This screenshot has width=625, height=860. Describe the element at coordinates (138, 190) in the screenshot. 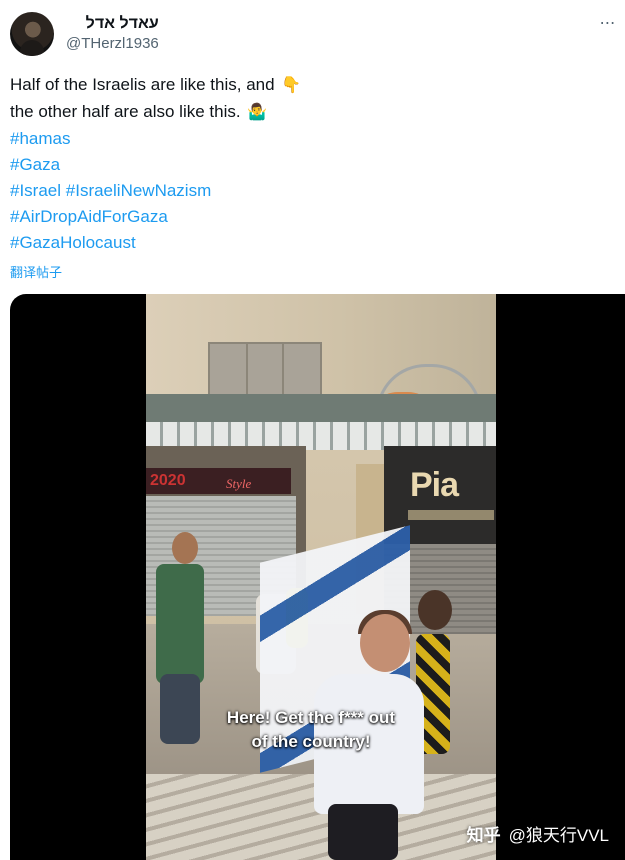

I see `hashtag-israelinewnazism: #IsraeliNewNazism` at that location.